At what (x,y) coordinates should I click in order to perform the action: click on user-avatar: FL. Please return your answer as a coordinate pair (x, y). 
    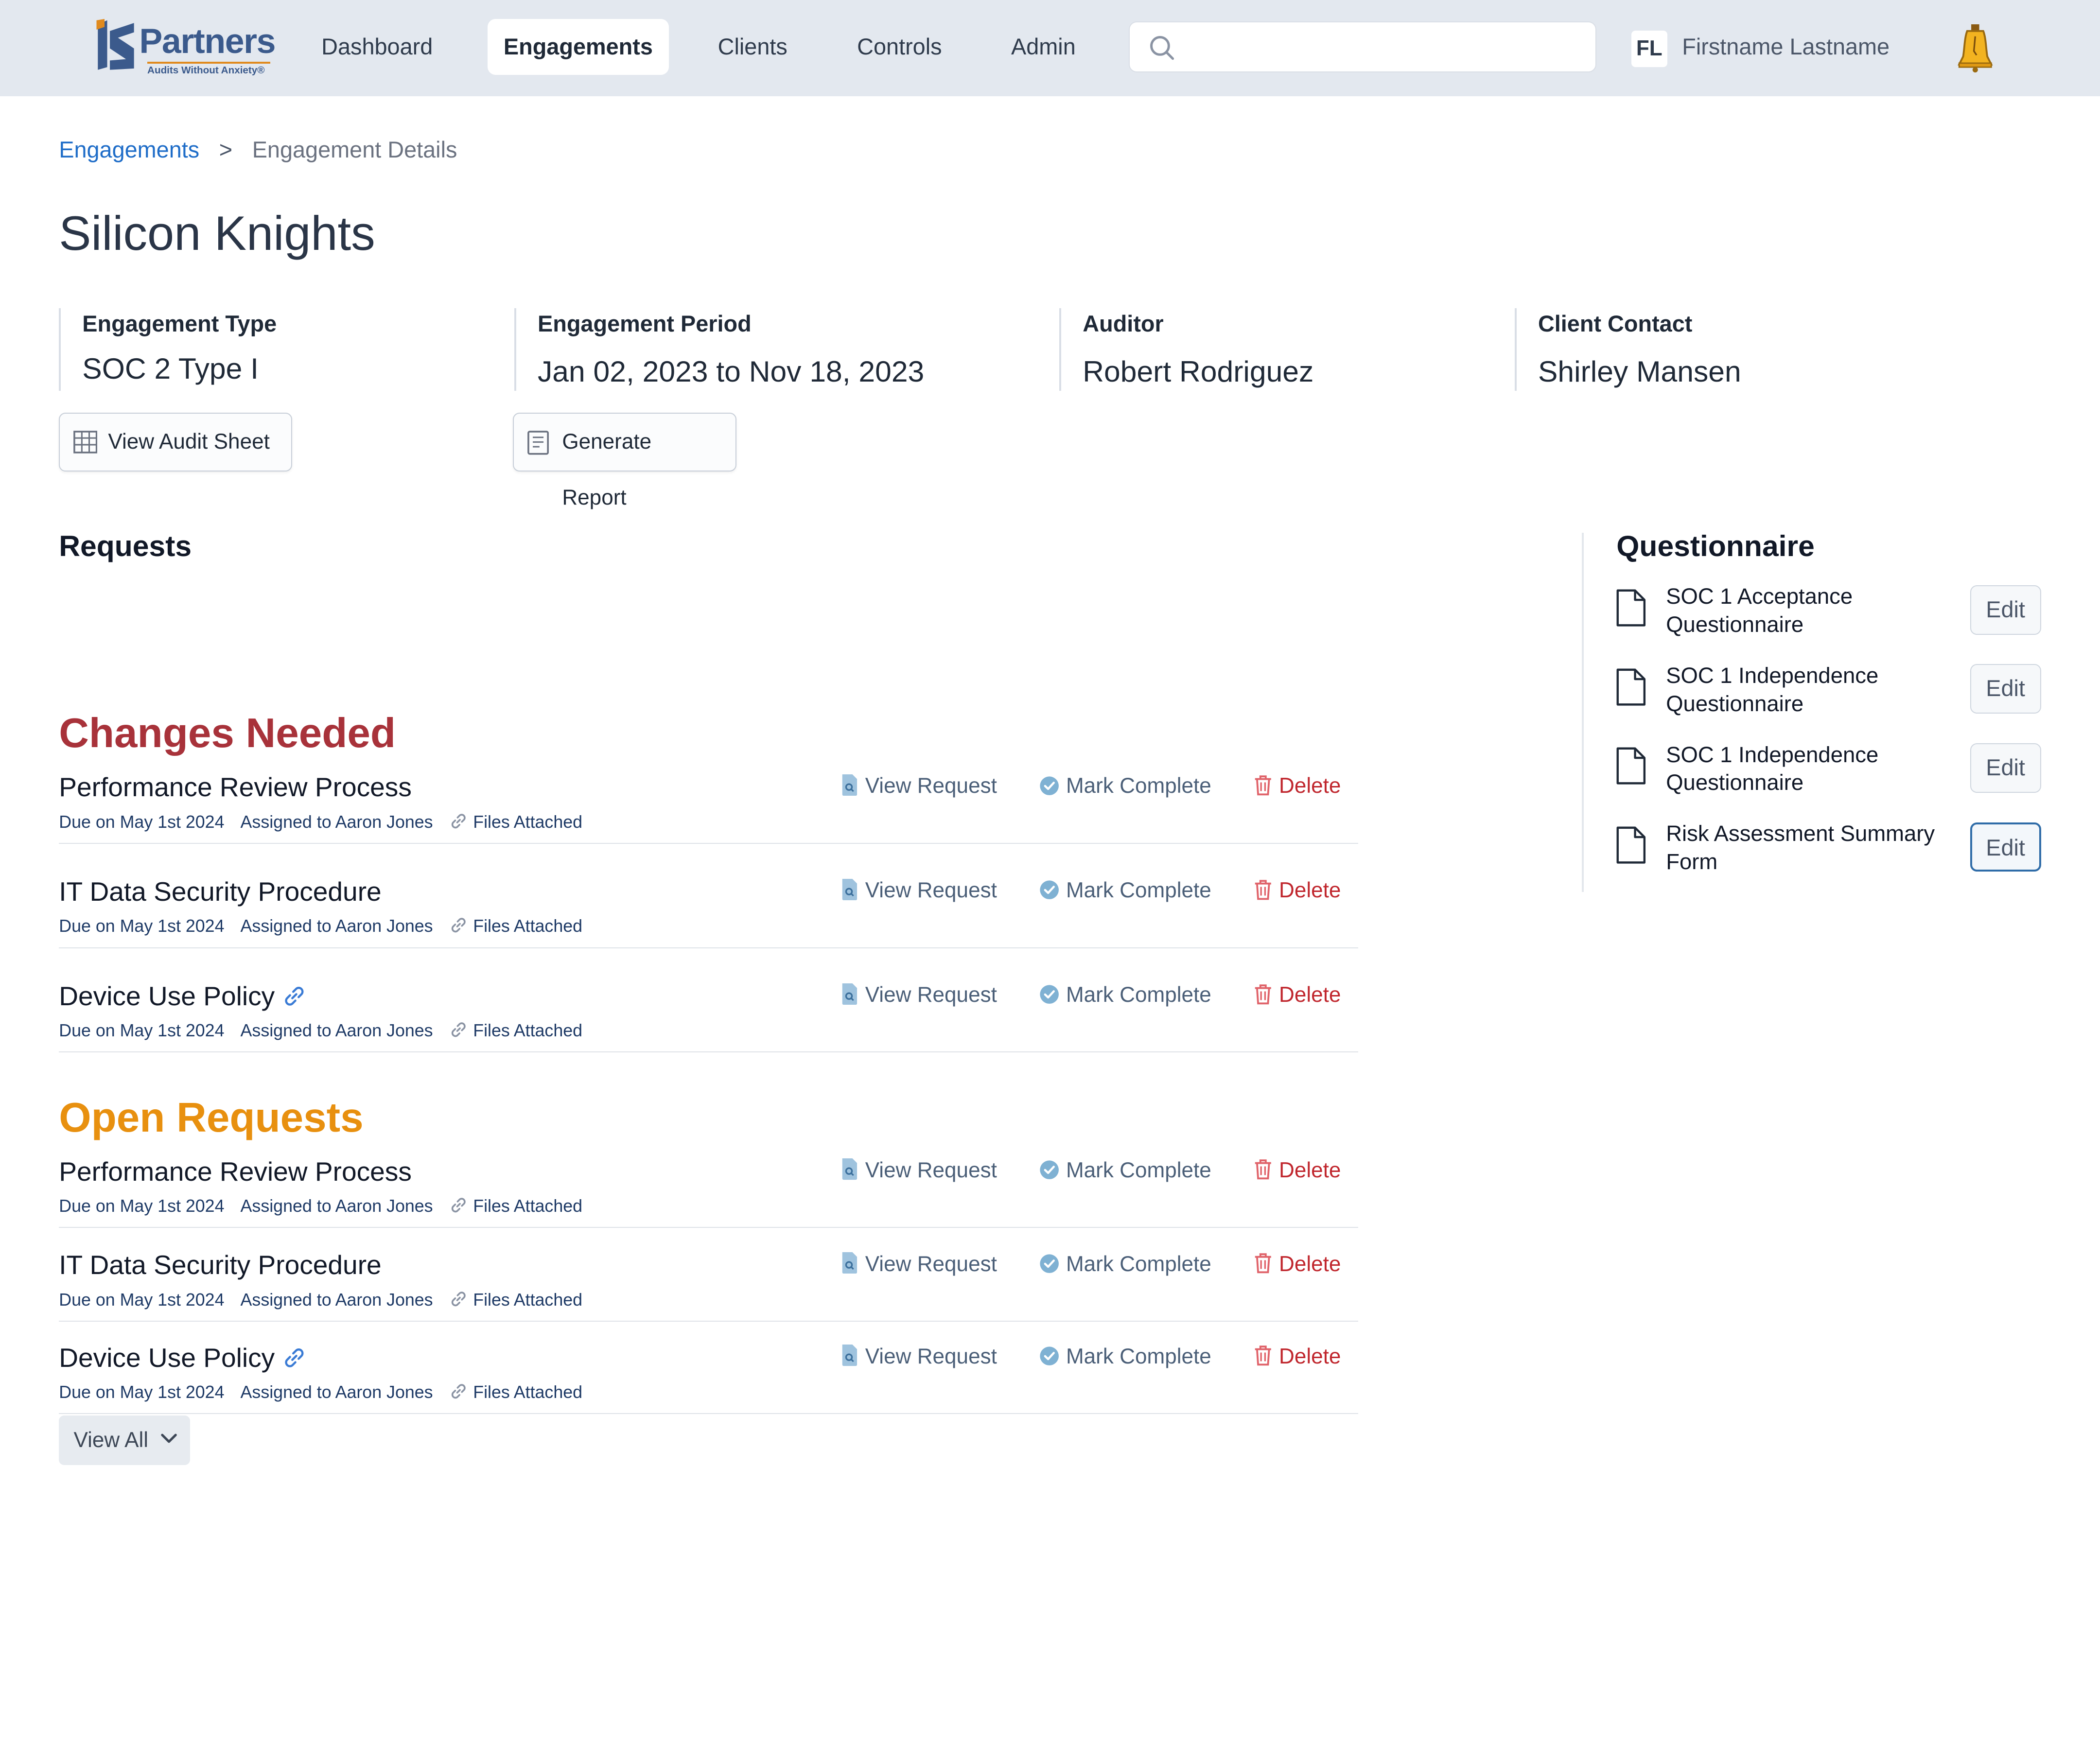
    Looking at the image, I should click on (1649, 49).